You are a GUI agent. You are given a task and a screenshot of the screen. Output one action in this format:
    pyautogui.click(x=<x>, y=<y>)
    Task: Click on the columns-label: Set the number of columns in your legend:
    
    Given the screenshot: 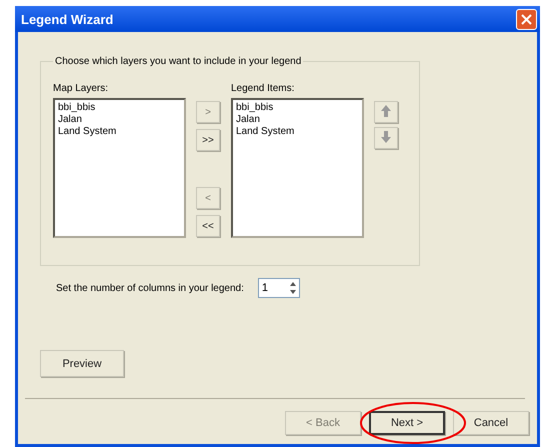 What is the action you would take?
    pyautogui.click(x=150, y=288)
    